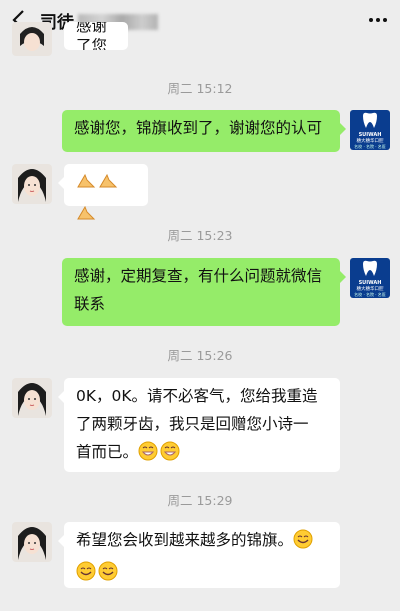 Image resolution: width=400 pixels, height=611 pixels. I want to click on message-line-text: 希望您会收到越来越多的锦旗。, so click(185, 540).